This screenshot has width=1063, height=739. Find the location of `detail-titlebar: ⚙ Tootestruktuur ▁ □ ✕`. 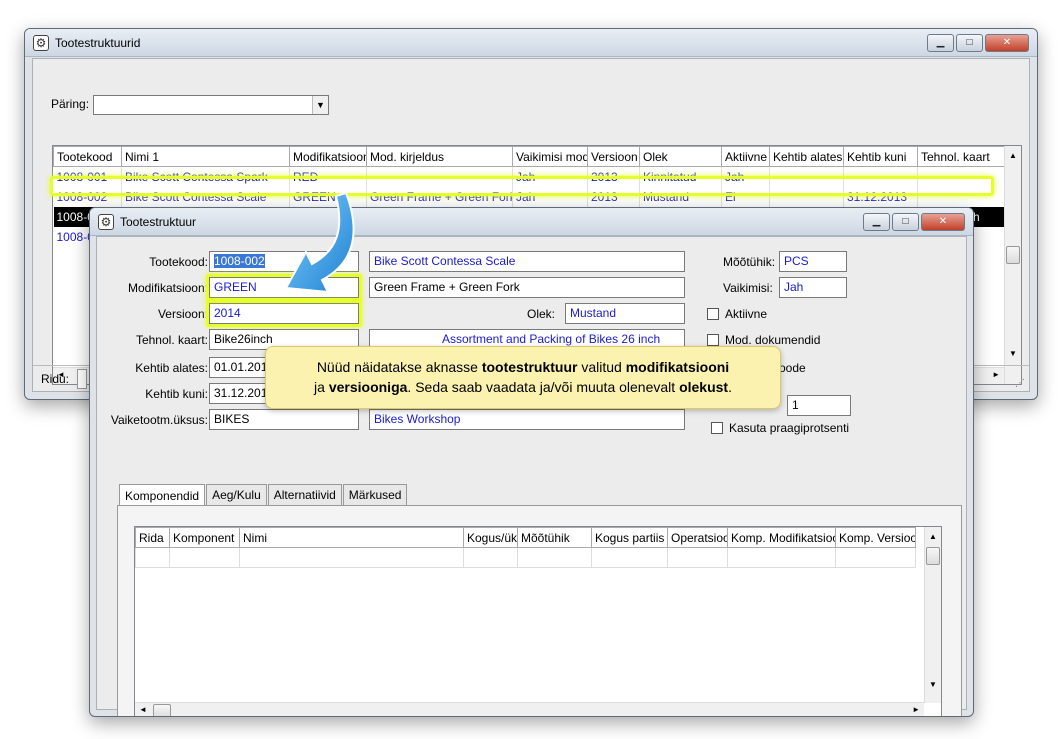

detail-titlebar: ⚙ Tootestruktuur ▁ □ ✕ is located at coordinates (531, 222).